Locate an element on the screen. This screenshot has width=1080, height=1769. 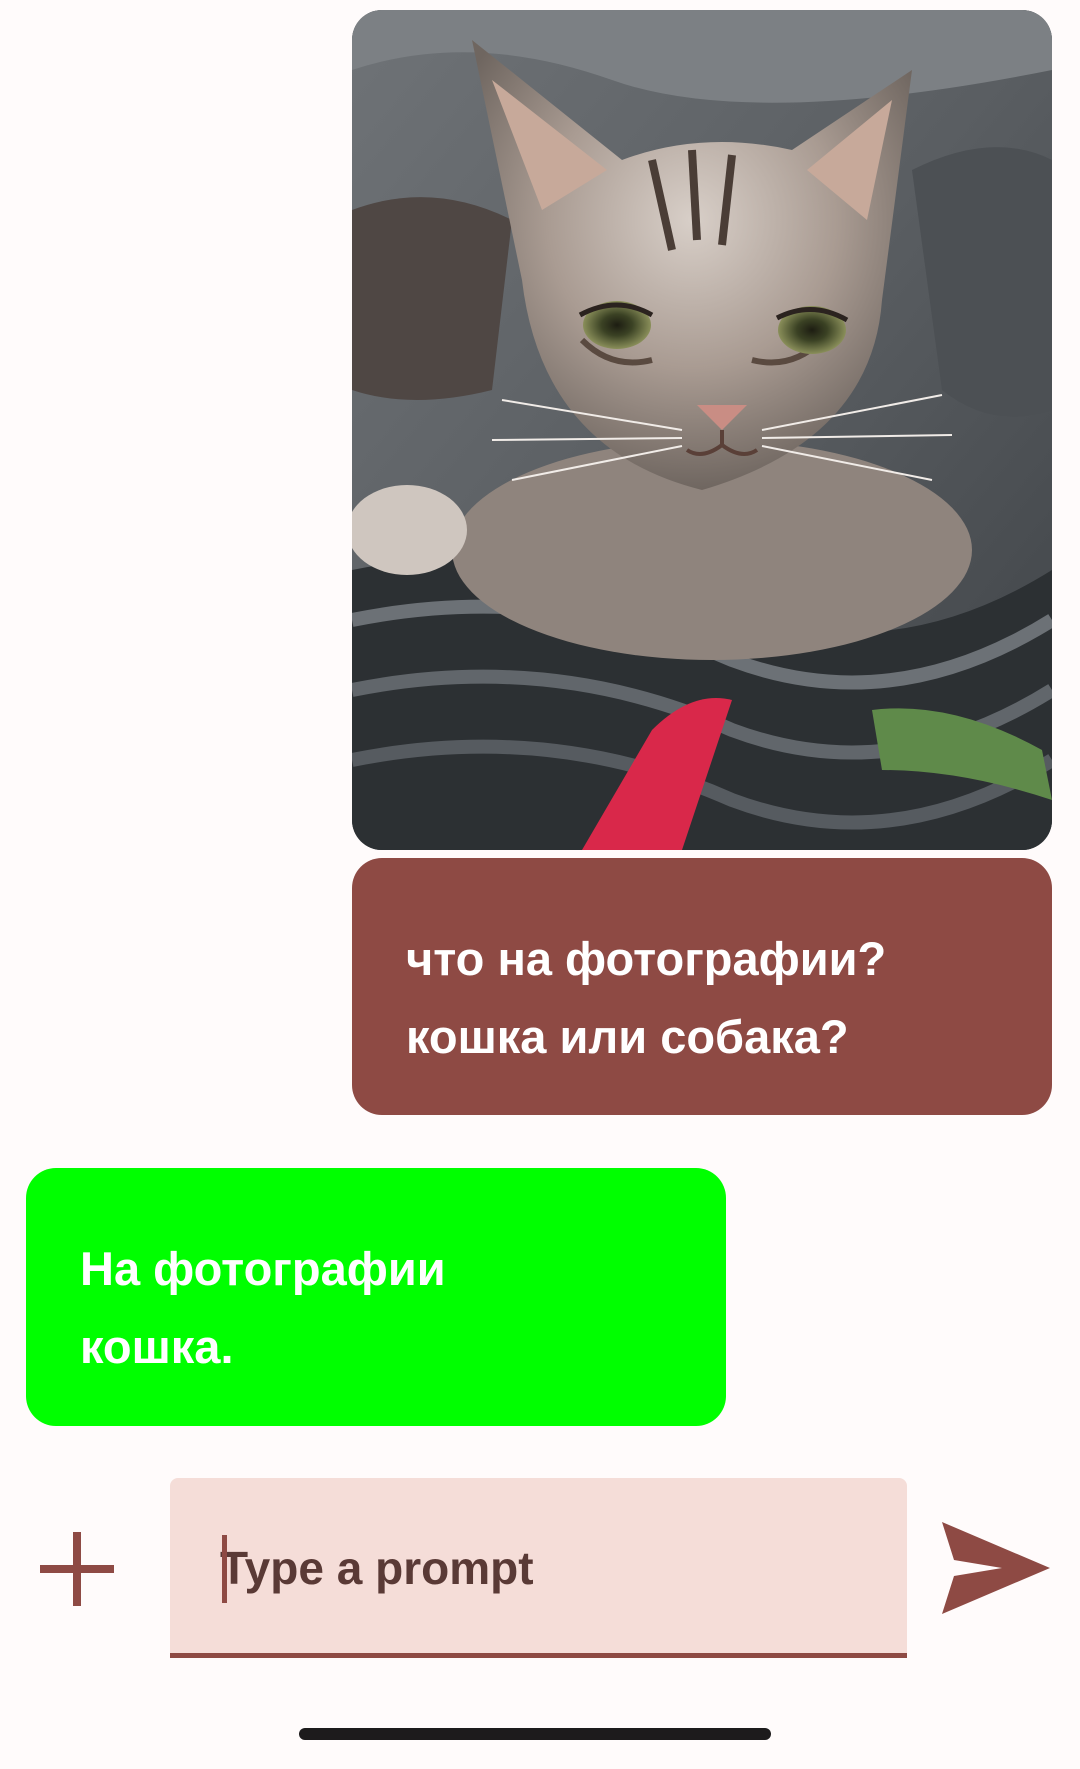
prompt-input is located at coordinates (540, 1568).